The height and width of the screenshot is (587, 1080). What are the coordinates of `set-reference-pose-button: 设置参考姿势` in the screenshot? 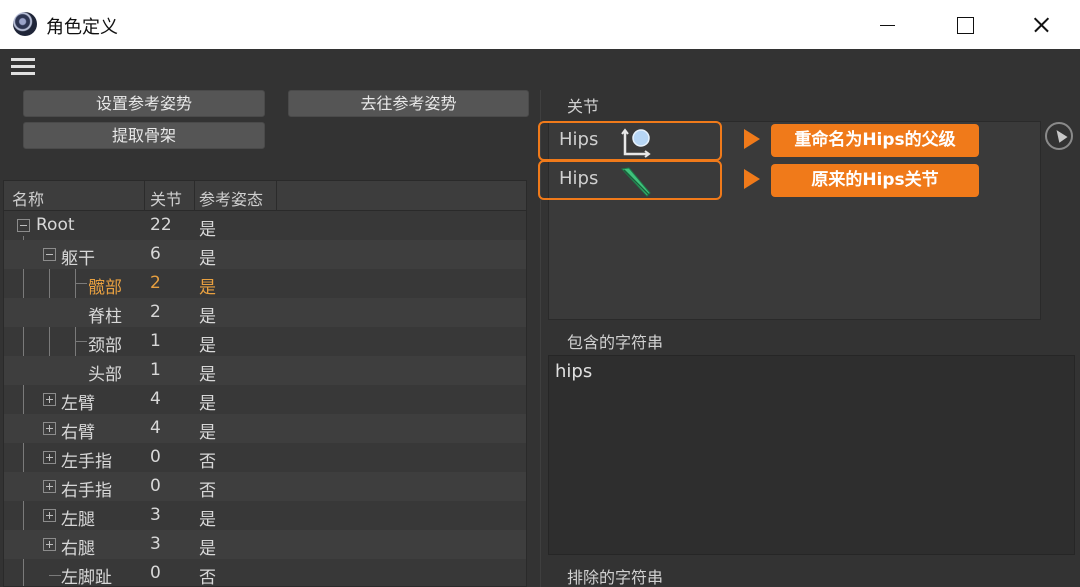 It's located at (144, 103).